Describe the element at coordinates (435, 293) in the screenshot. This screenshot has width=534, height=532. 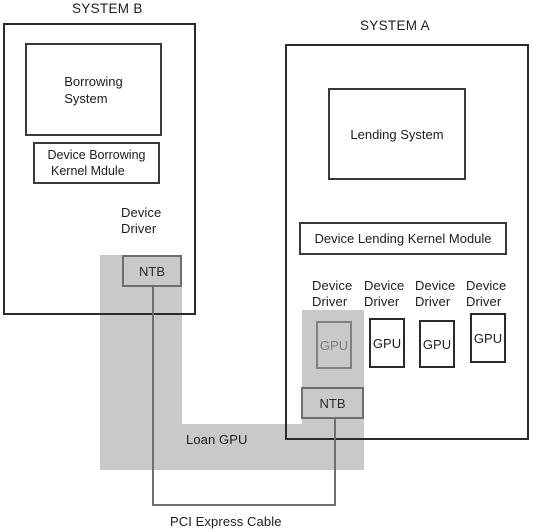
I see `system-a-device-driver-label-3: Device Driver` at that location.